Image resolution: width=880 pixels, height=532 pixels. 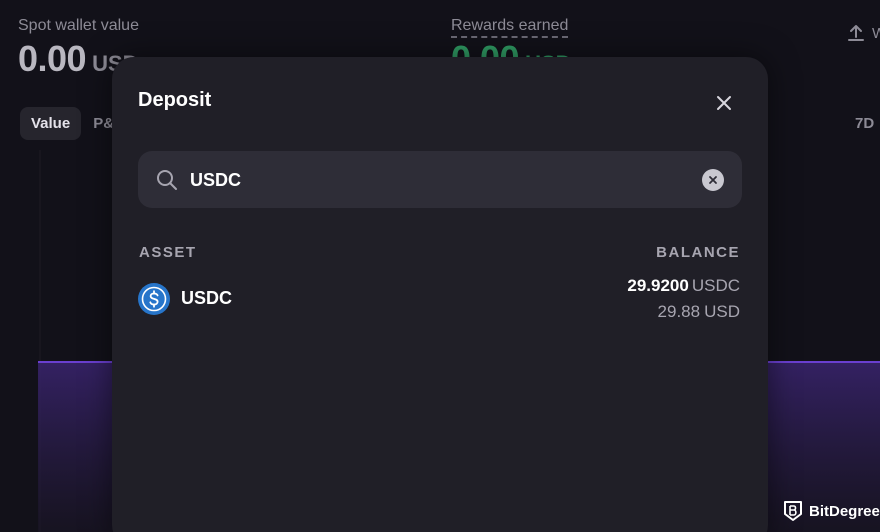 I want to click on chart-tabs: Value P&, so click(x=72, y=123).